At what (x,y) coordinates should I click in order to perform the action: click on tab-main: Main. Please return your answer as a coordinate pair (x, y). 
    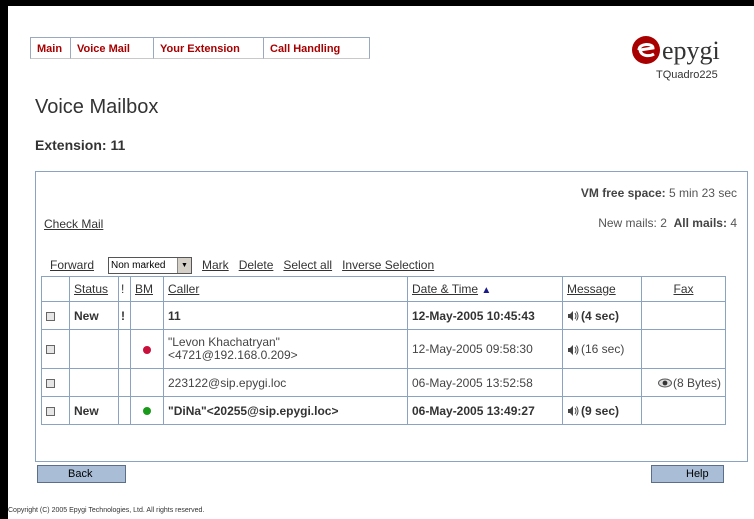
    Looking at the image, I should click on (50, 48).